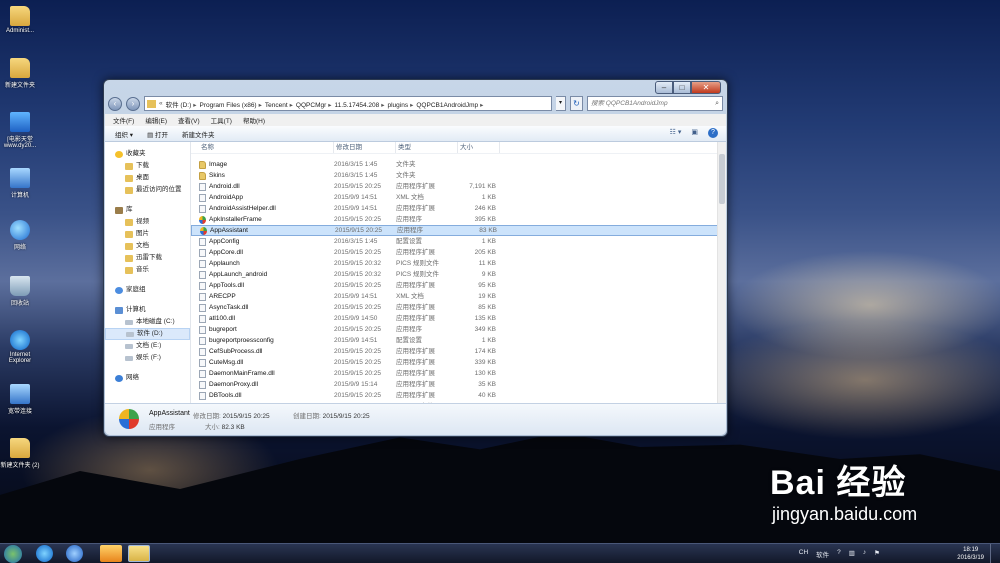 Image resolution: width=1000 pixels, height=563 pixels. Describe the element at coordinates (147, 270) in the screenshot. I see `nav-item: 音乐` at that location.